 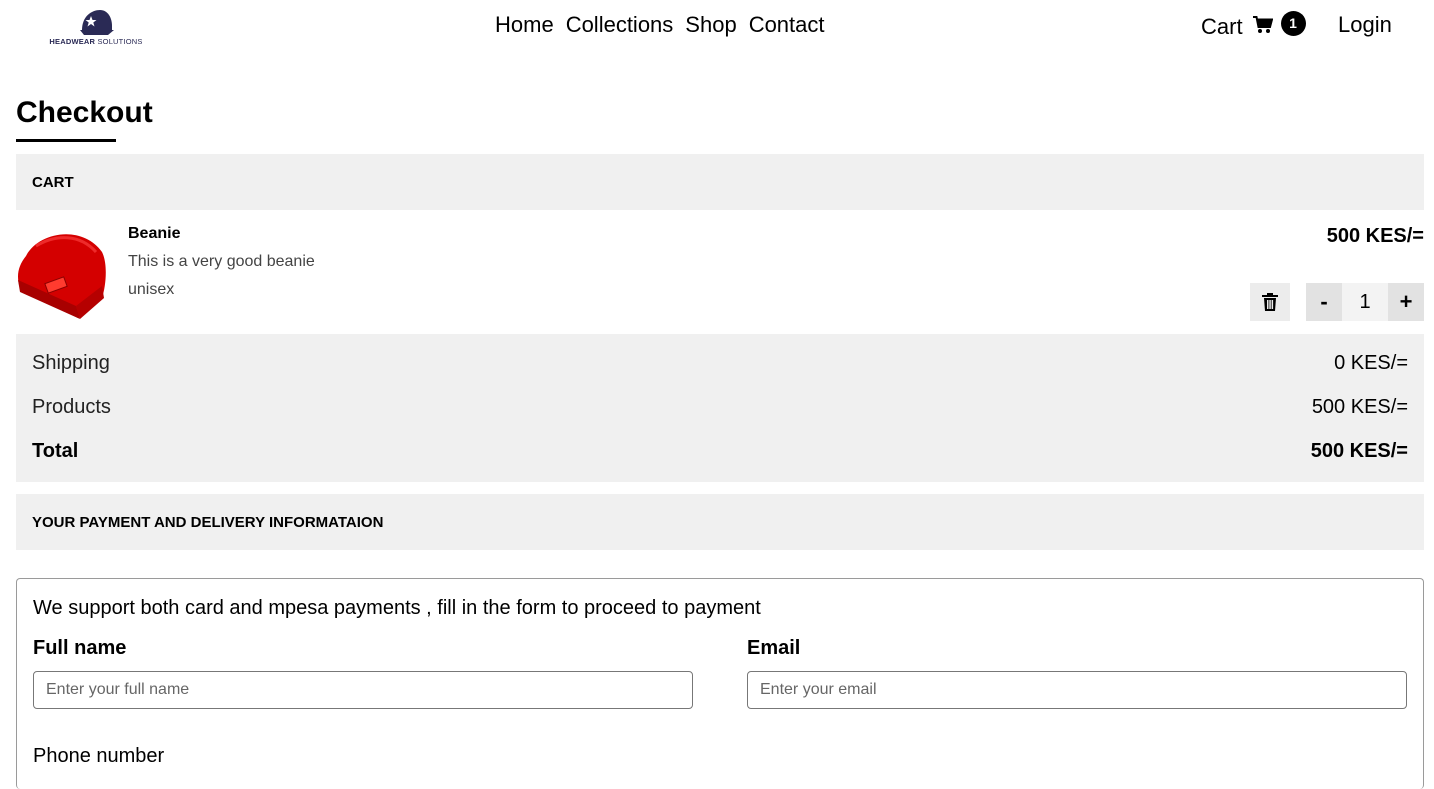 I want to click on total-row: Total 500 KES/=, so click(x=720, y=451).